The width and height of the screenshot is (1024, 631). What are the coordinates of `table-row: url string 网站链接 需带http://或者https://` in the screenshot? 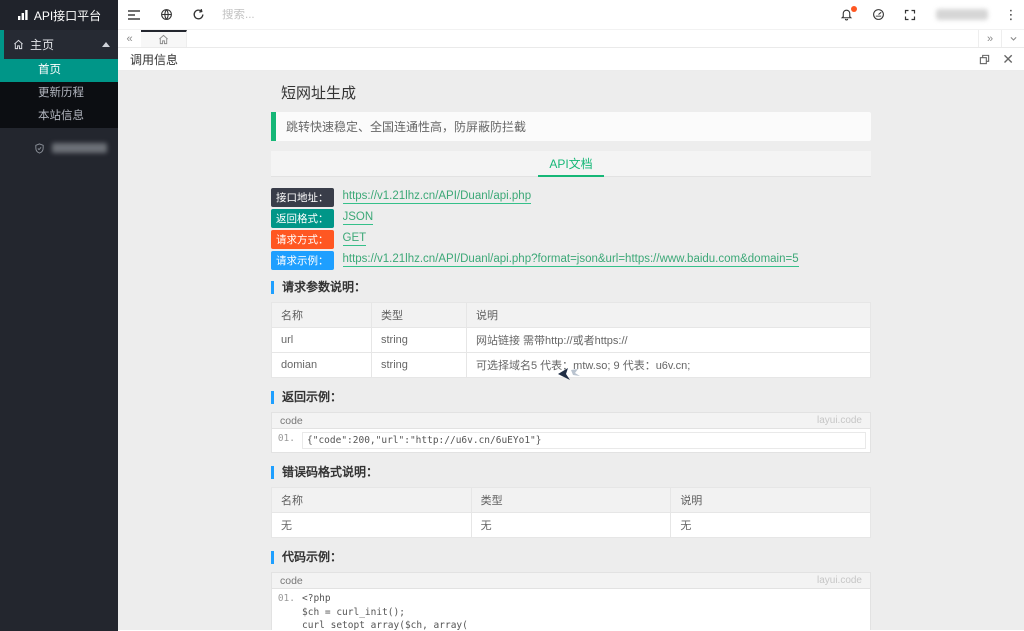 It's located at (571, 340).